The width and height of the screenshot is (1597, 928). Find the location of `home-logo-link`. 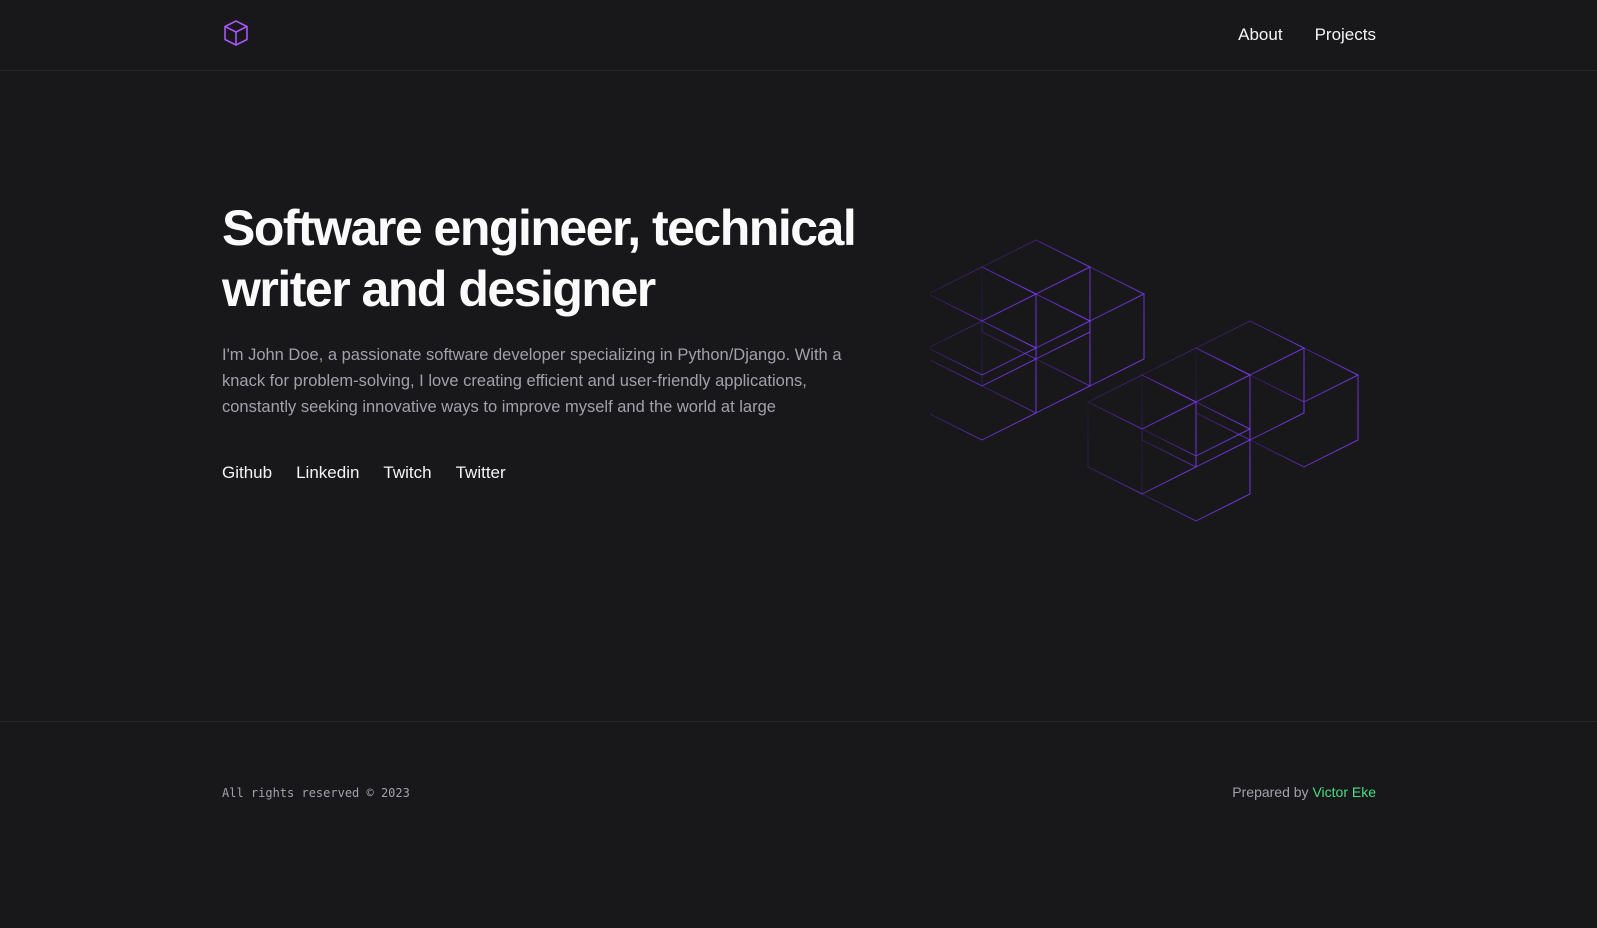

home-logo-link is located at coordinates (236, 33).